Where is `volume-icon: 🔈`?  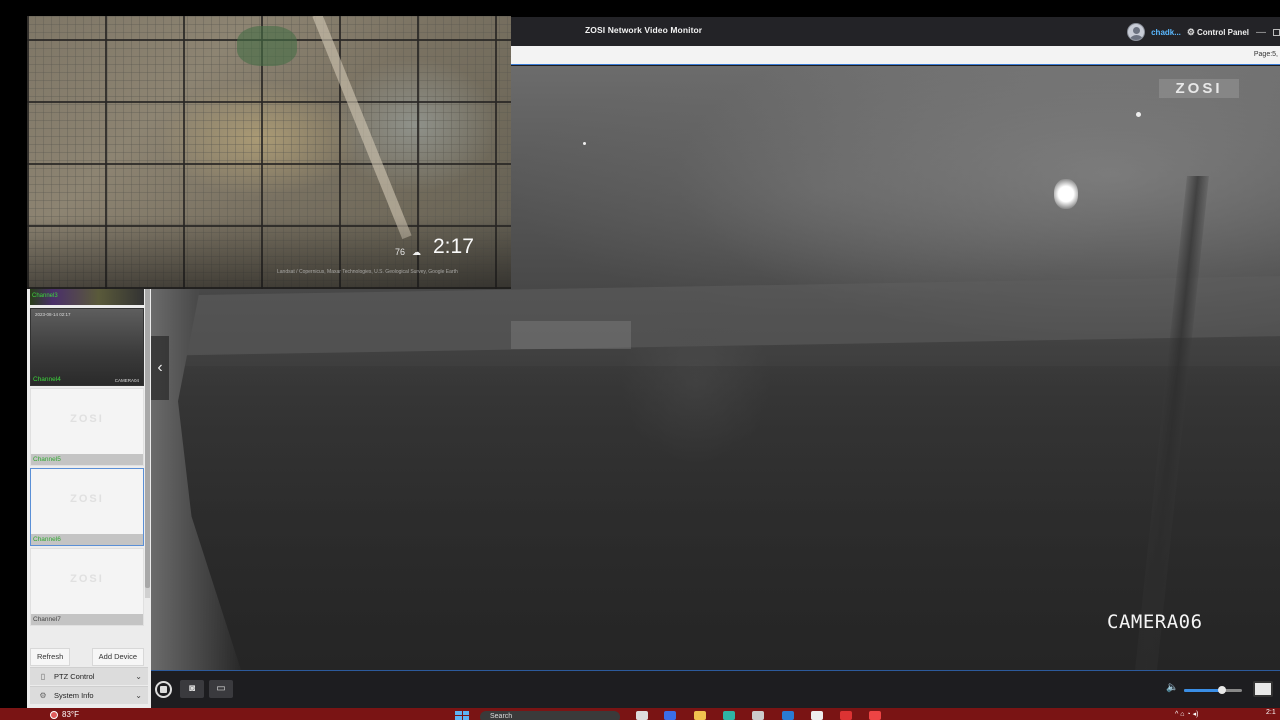
volume-icon: 🔈 is located at coordinates (1172, 687).